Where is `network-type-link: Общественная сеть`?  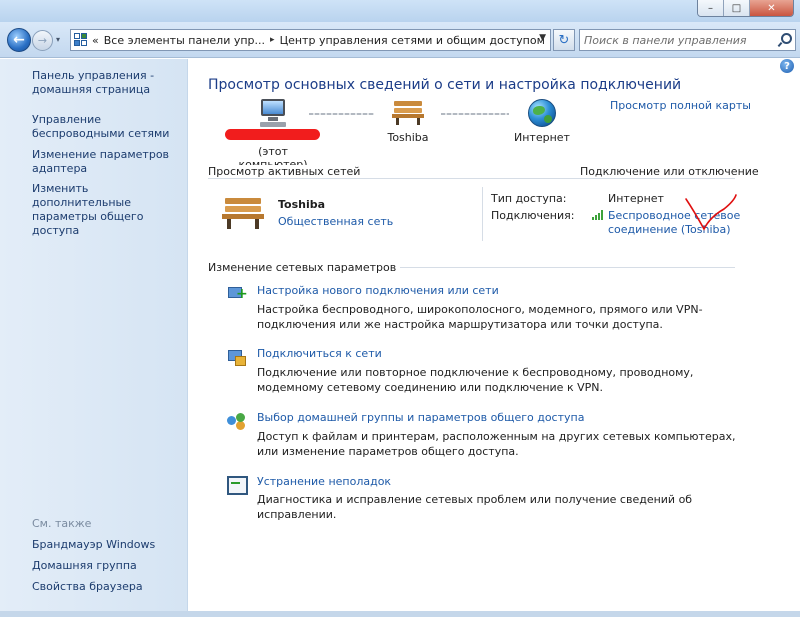
network-type-link: Общественная сеть is located at coordinates (335, 221).